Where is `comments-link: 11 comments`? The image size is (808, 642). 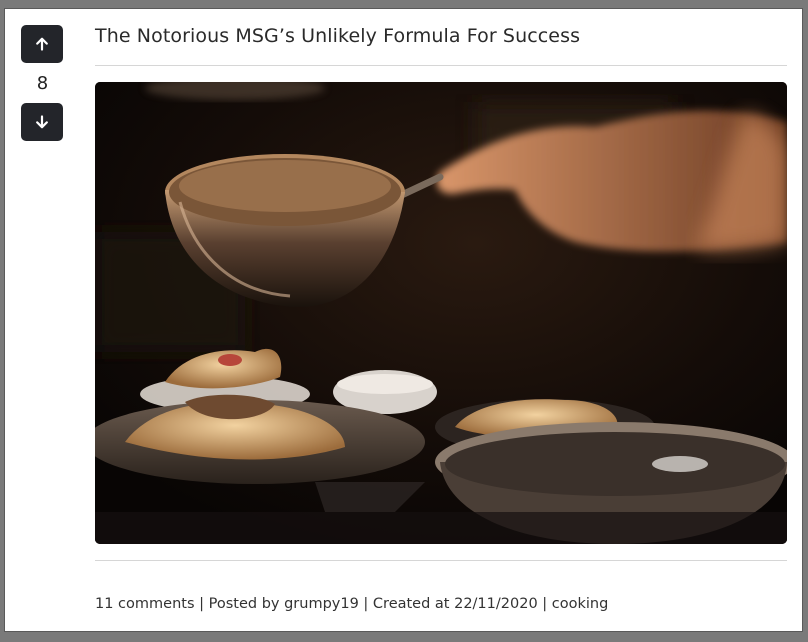 comments-link: 11 comments is located at coordinates (145, 604).